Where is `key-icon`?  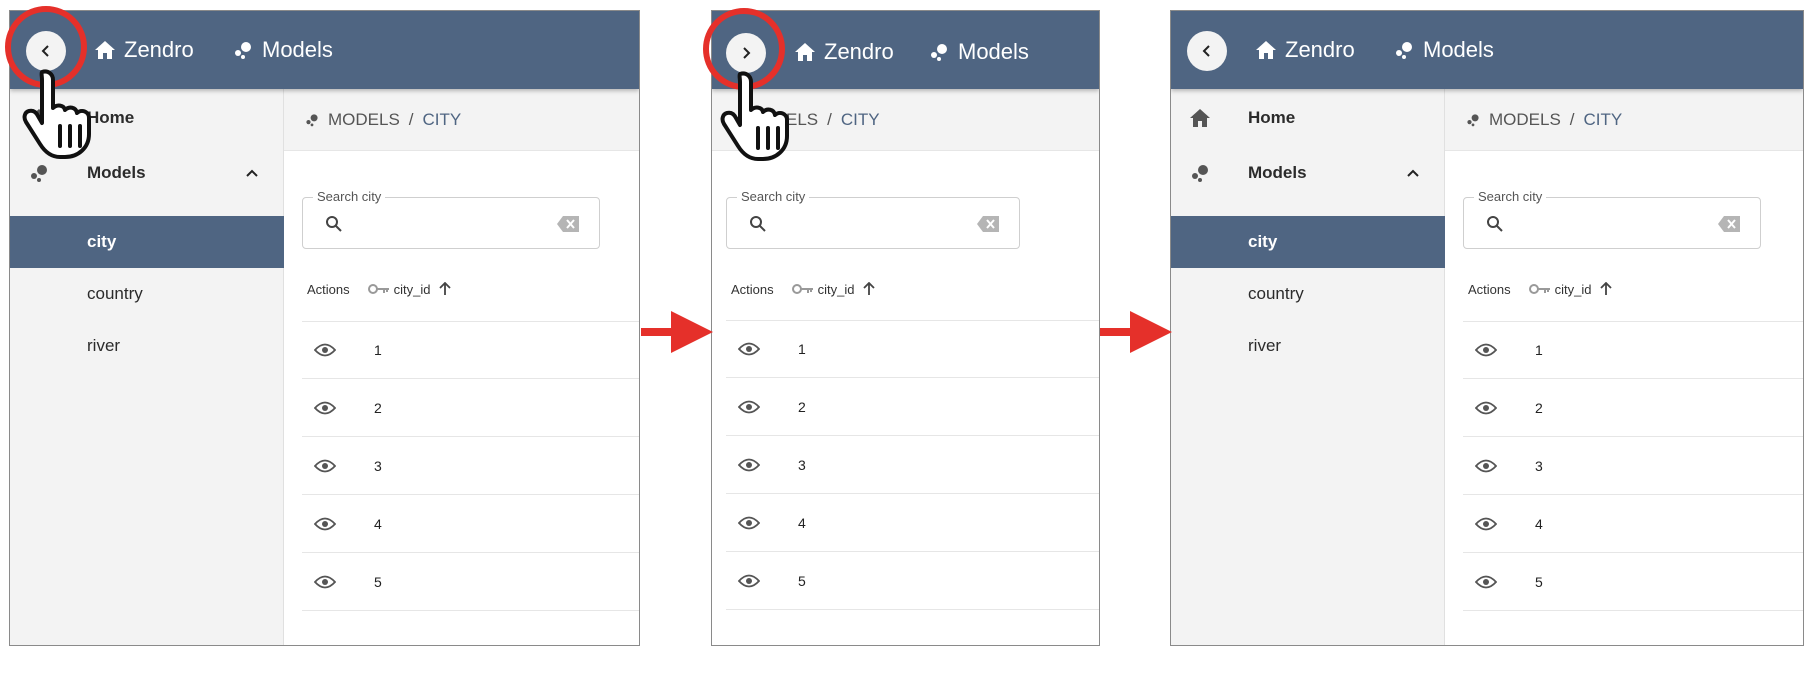
key-icon is located at coordinates (802, 289).